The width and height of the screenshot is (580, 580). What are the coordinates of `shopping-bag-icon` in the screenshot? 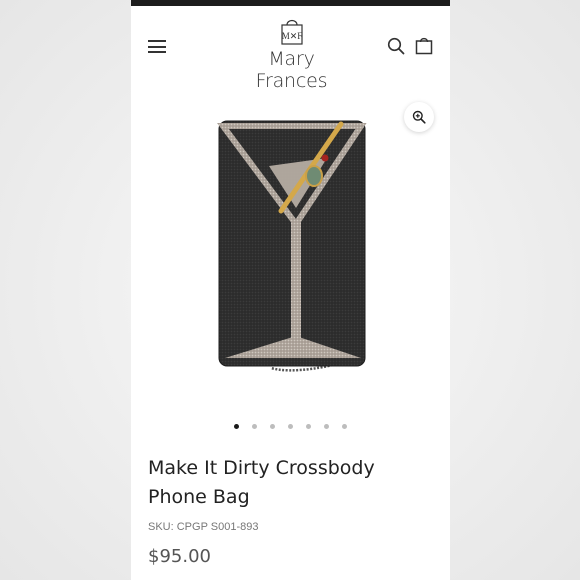 It's located at (424, 45).